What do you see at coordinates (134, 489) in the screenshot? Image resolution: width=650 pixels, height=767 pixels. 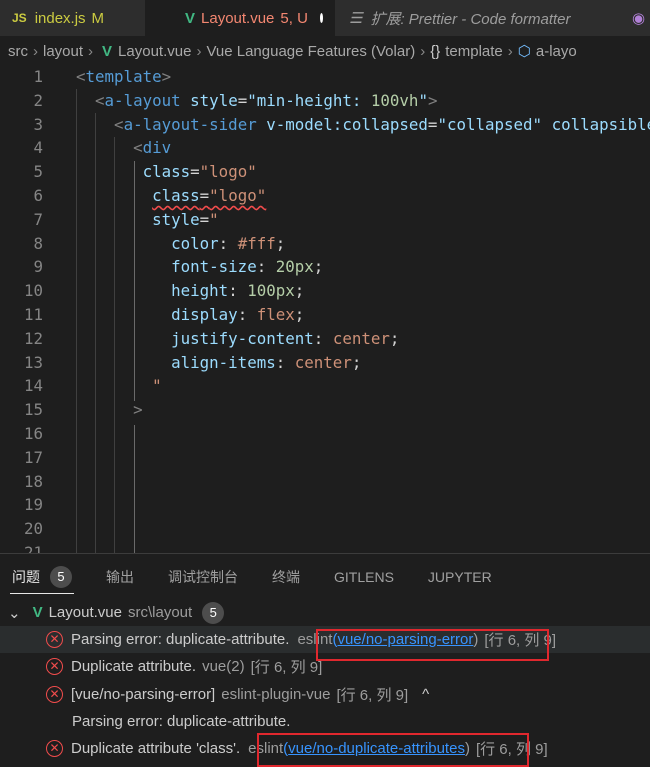 I see `indent-guide` at bounding box center [134, 489].